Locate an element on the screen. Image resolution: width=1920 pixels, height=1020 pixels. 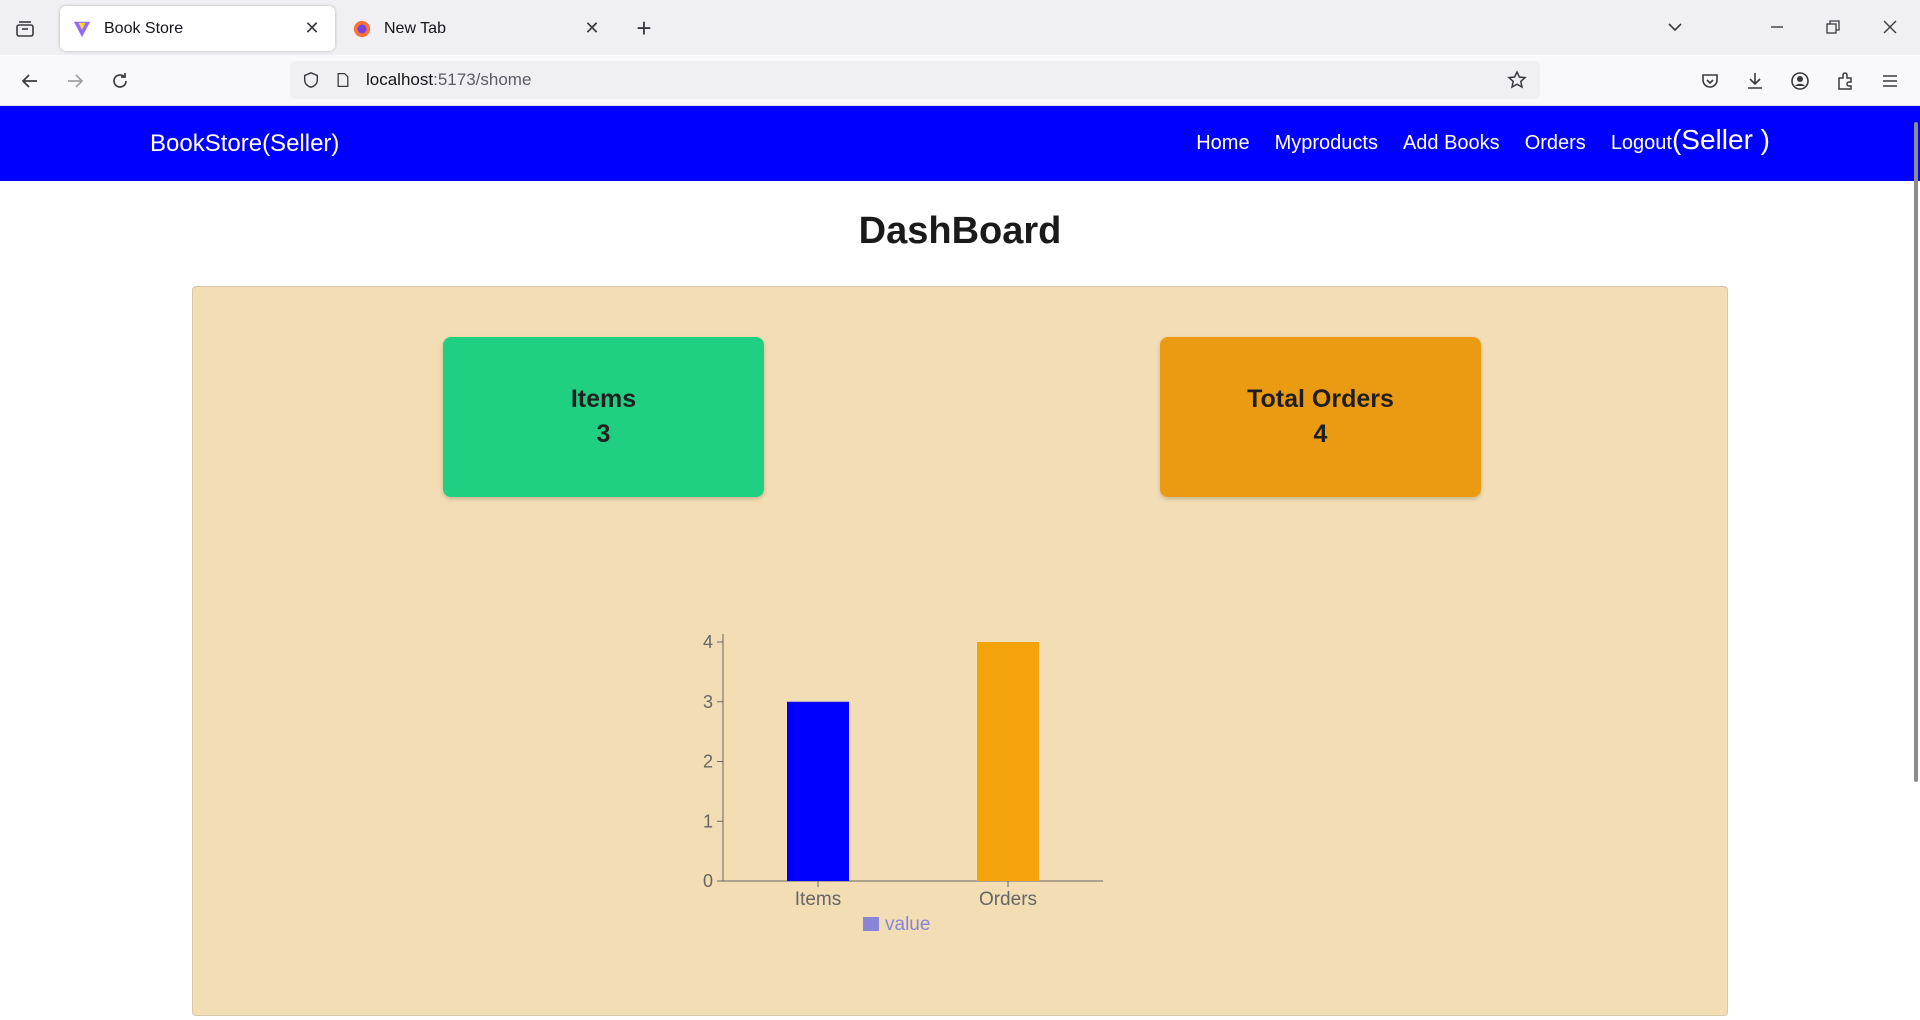
legend-label: value is located at coordinates (907, 924).